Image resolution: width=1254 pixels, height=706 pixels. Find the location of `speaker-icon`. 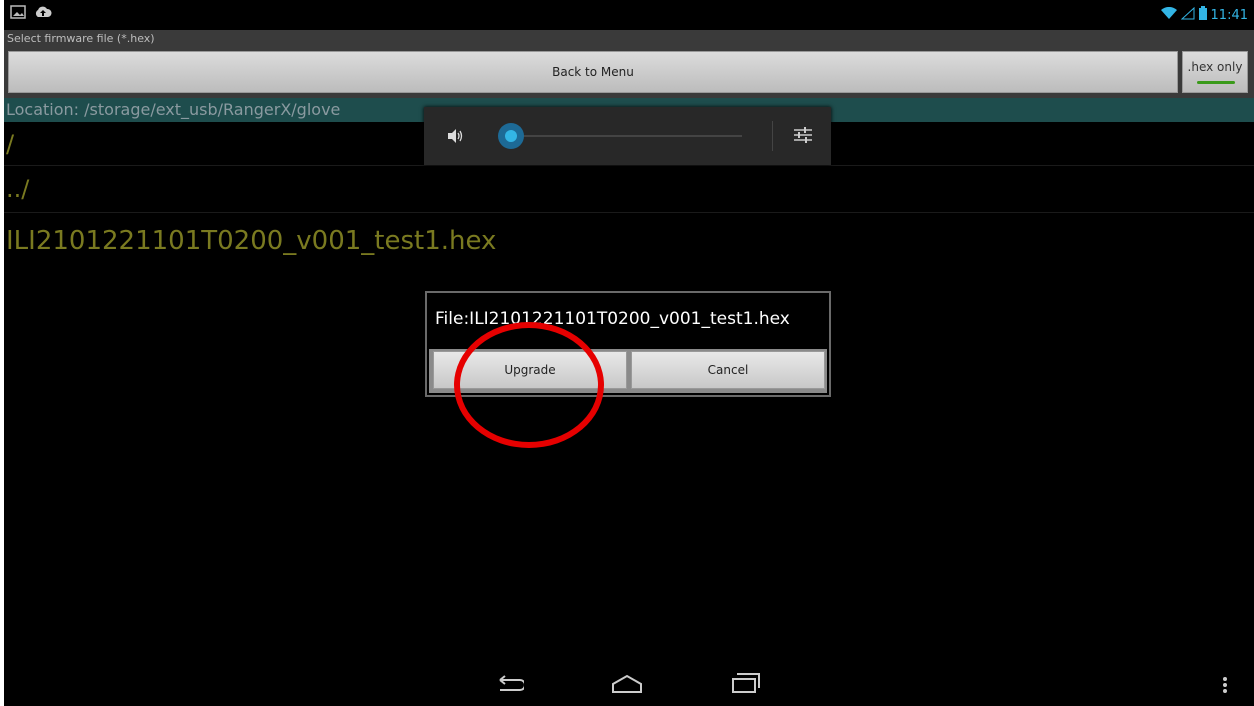

speaker-icon is located at coordinates (455, 138).